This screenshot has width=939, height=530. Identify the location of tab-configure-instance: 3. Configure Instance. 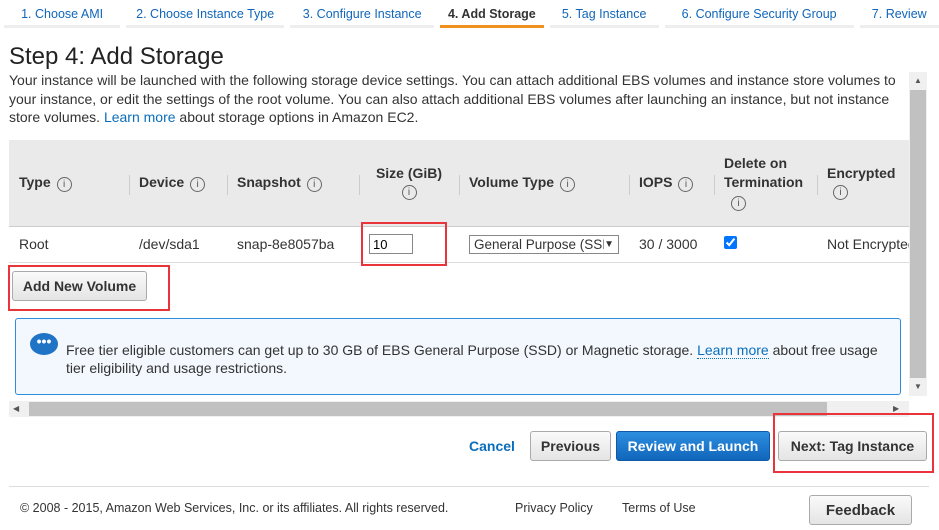
(362, 14).